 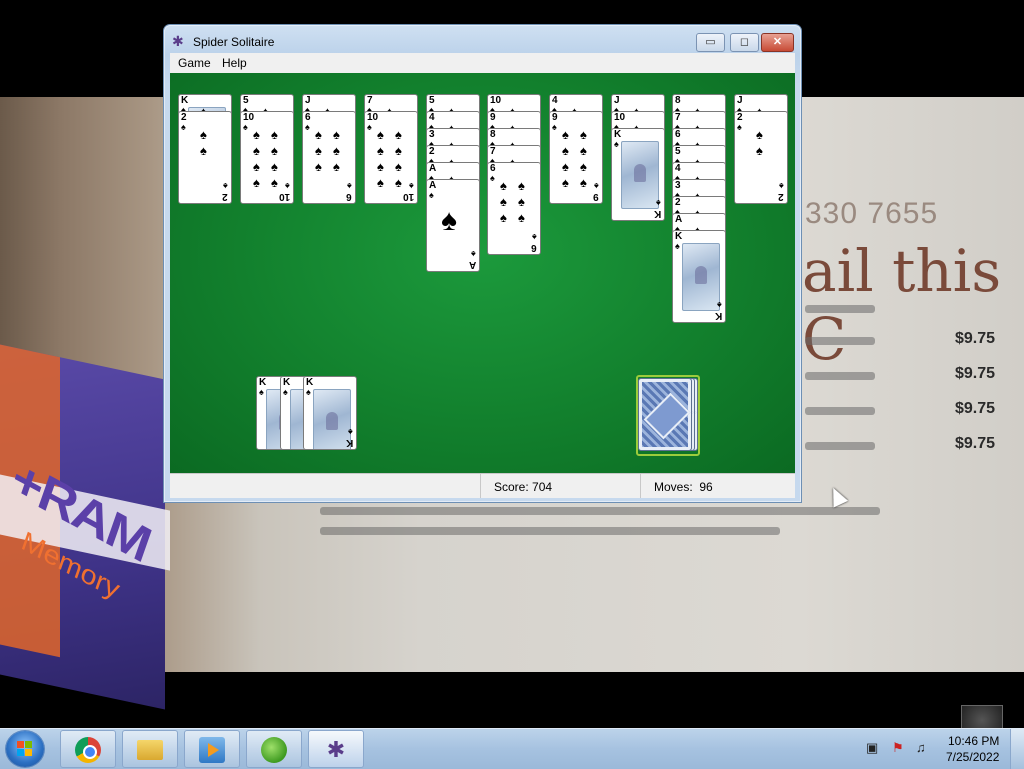 I want to click on moves-label: Moves:, so click(x=673, y=487).